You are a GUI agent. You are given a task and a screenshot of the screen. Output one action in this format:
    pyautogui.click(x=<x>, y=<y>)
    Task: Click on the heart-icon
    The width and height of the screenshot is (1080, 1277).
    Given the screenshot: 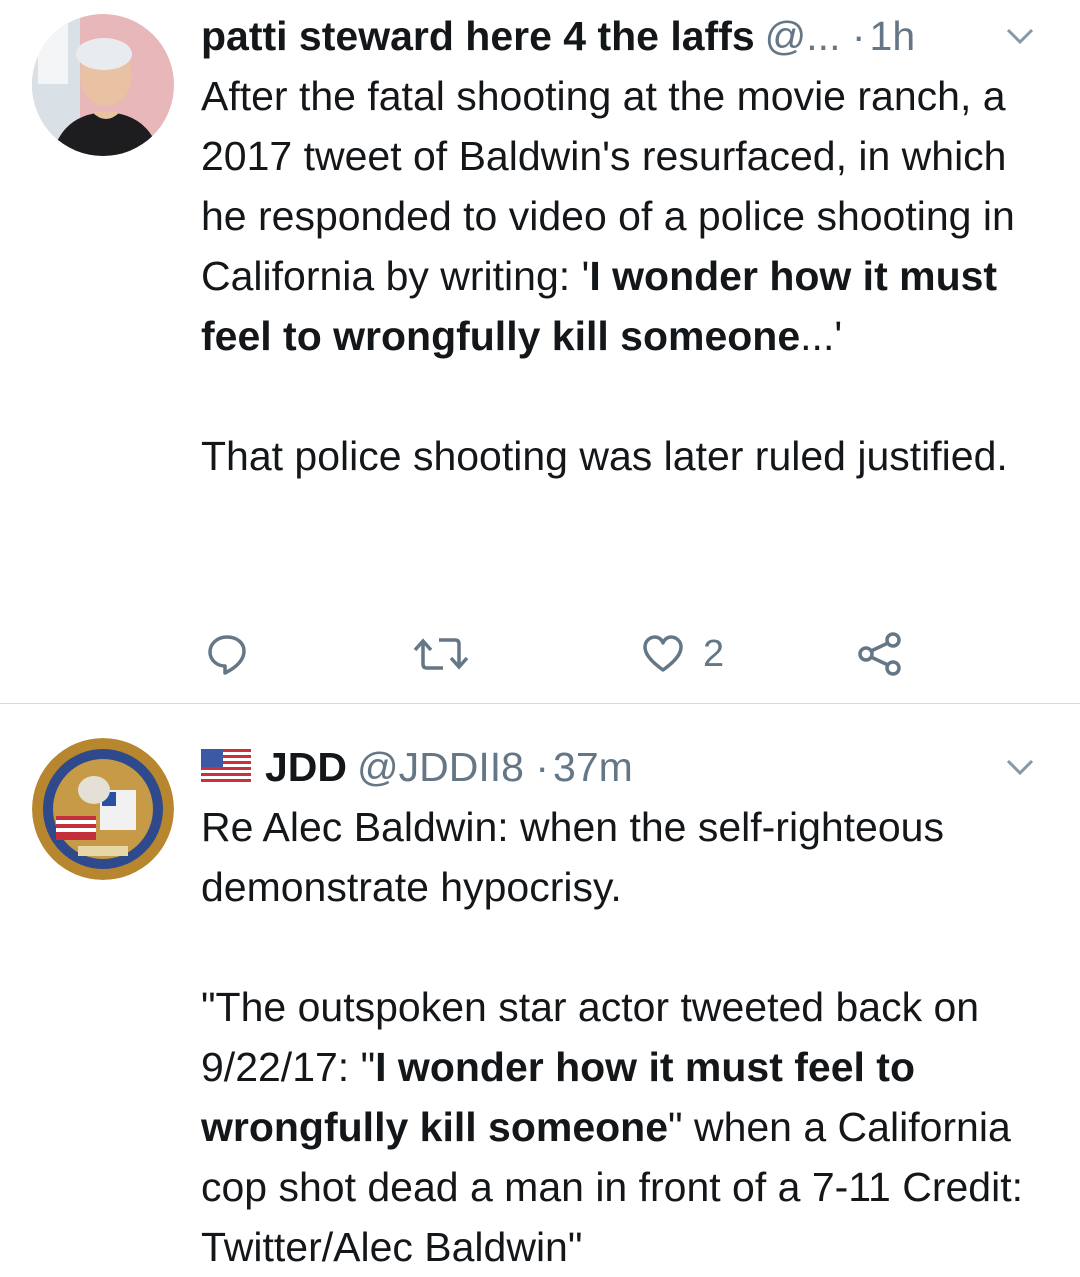 What is the action you would take?
    pyautogui.click(x=663, y=653)
    